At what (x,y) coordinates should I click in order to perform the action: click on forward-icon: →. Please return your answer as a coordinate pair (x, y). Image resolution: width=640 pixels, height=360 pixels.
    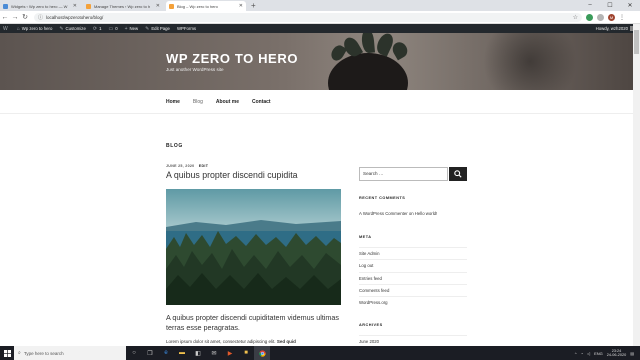
    Looking at the image, I should click on (15, 17).